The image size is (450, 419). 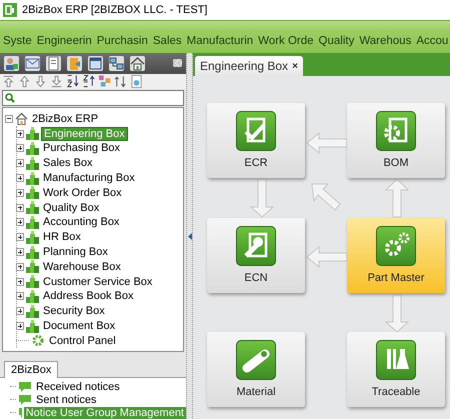 I want to click on tree-item: Planning Box, so click(x=75, y=252).